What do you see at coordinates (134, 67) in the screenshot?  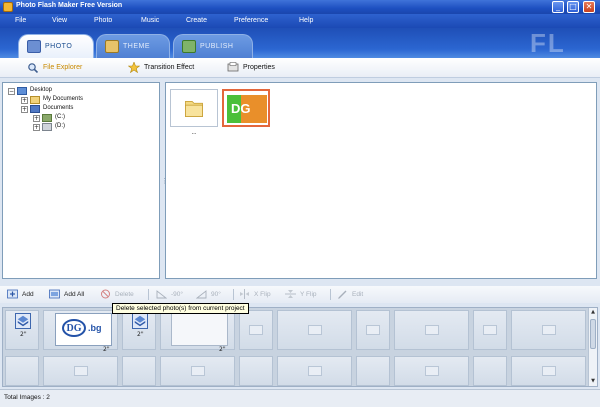 I see `transition-icon` at bounding box center [134, 67].